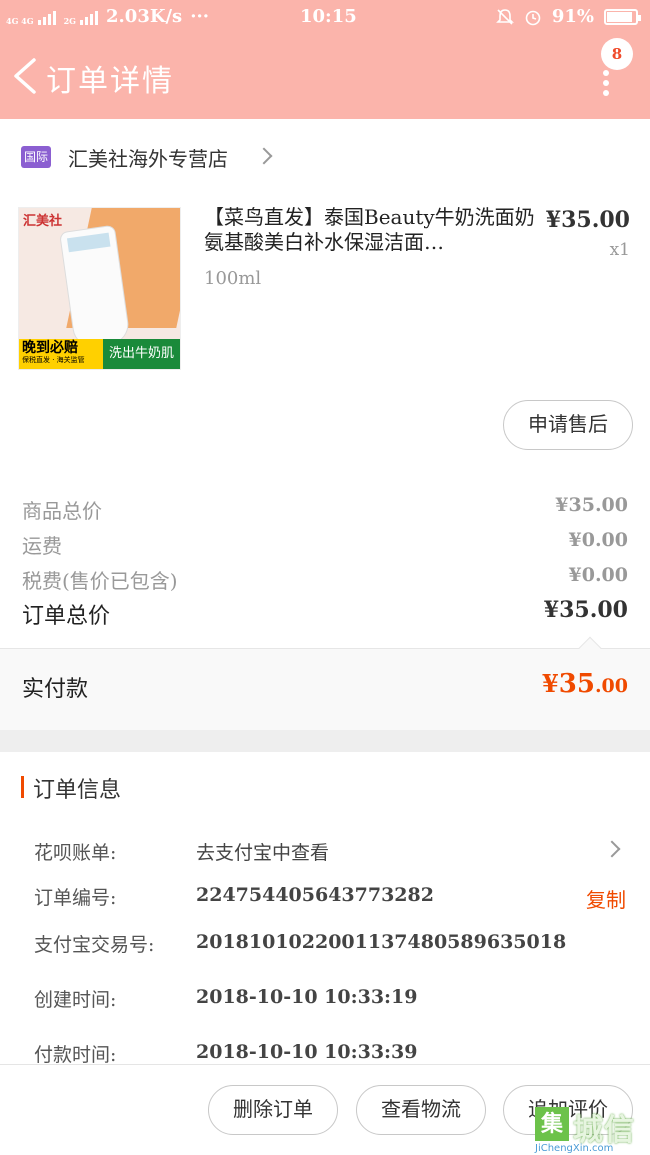 Image resolution: width=650 pixels, height=1155 pixels. What do you see at coordinates (587, 220) in the screenshot?
I see `product-price: ¥35.00` at bounding box center [587, 220].